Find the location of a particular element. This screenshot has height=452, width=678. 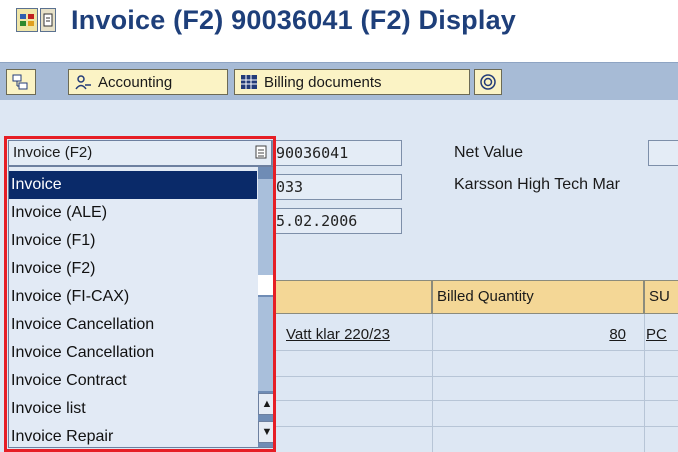

document-icon is located at coordinates (48, 20).